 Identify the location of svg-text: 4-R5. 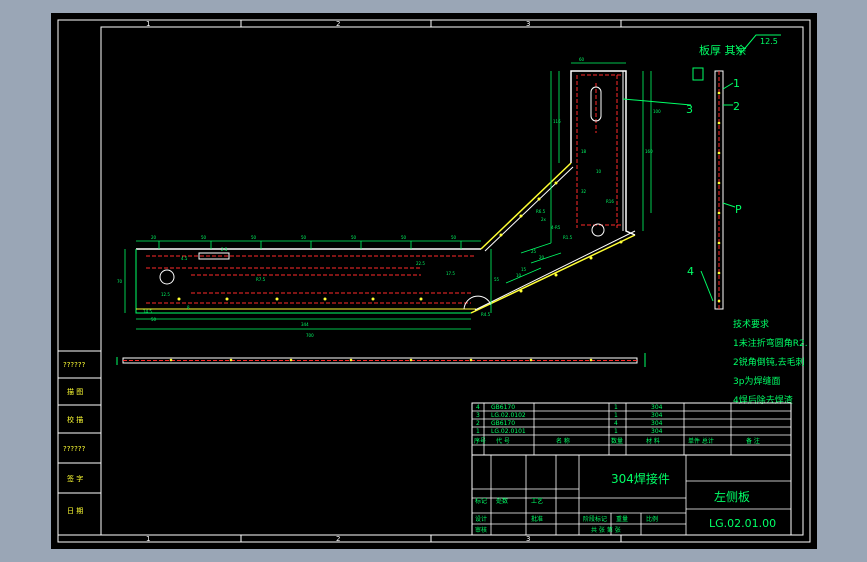
(556, 227).